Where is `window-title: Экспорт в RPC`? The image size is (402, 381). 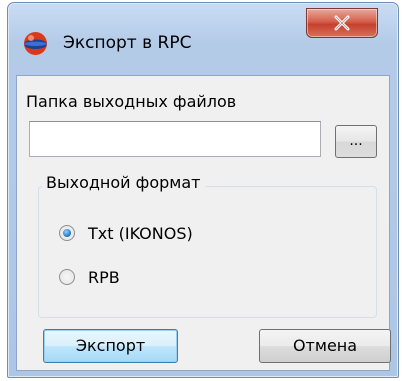 window-title: Экспорт в RPC is located at coordinates (127, 43).